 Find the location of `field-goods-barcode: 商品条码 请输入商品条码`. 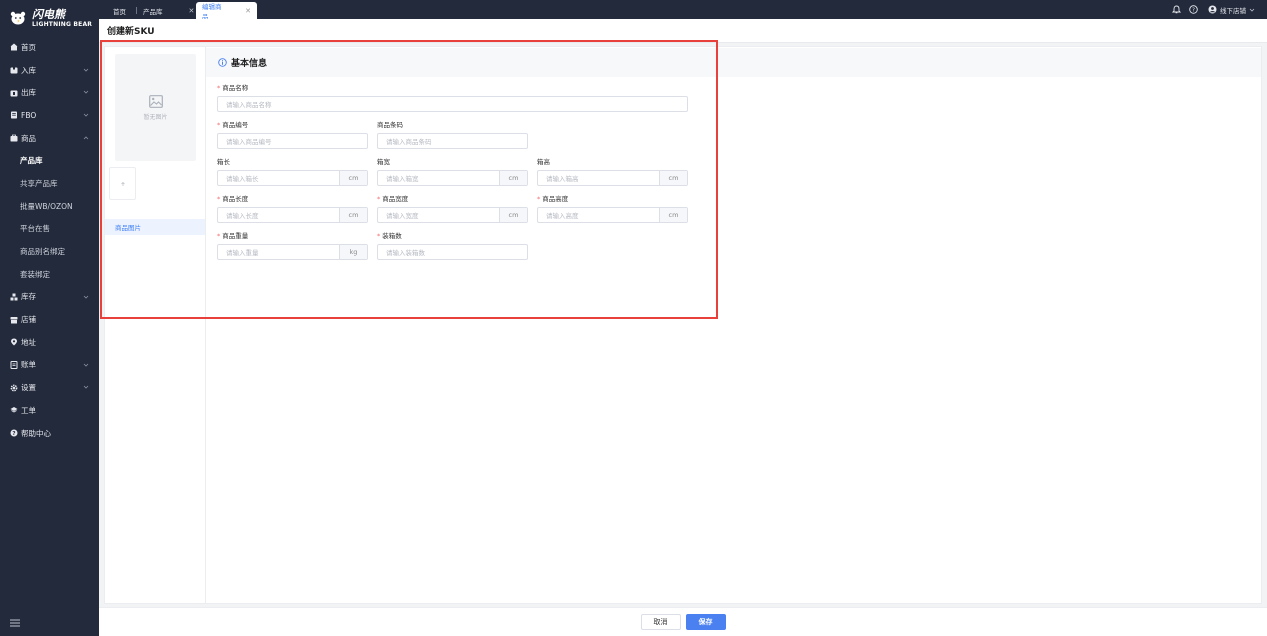

field-goods-barcode: 商品条码 请输入商品条码 is located at coordinates (452, 135).